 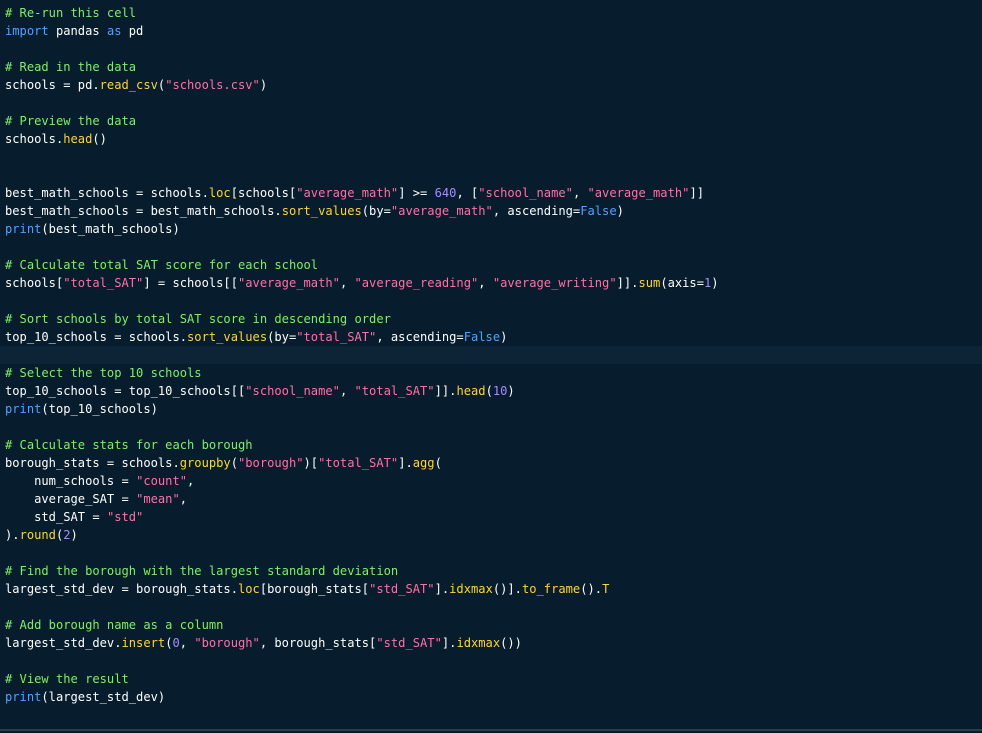 I want to click on code-text: ()., so click(x=591, y=589).